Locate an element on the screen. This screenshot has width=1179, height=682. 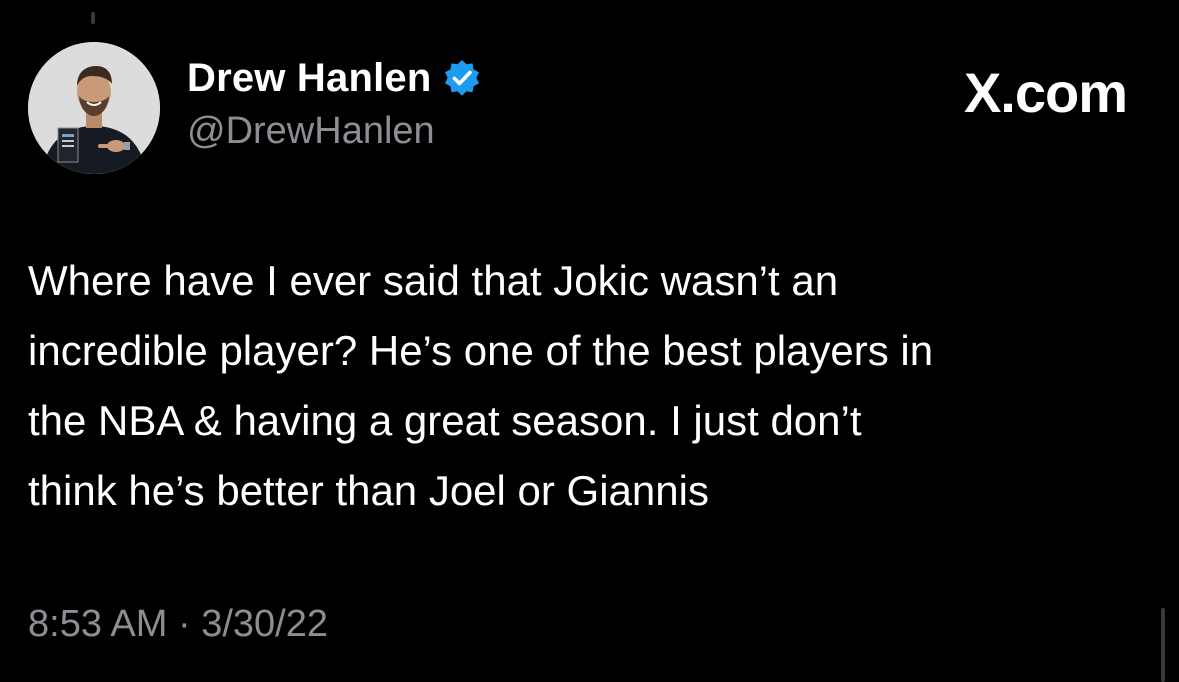
site-label: X.com is located at coordinates (1045, 92).